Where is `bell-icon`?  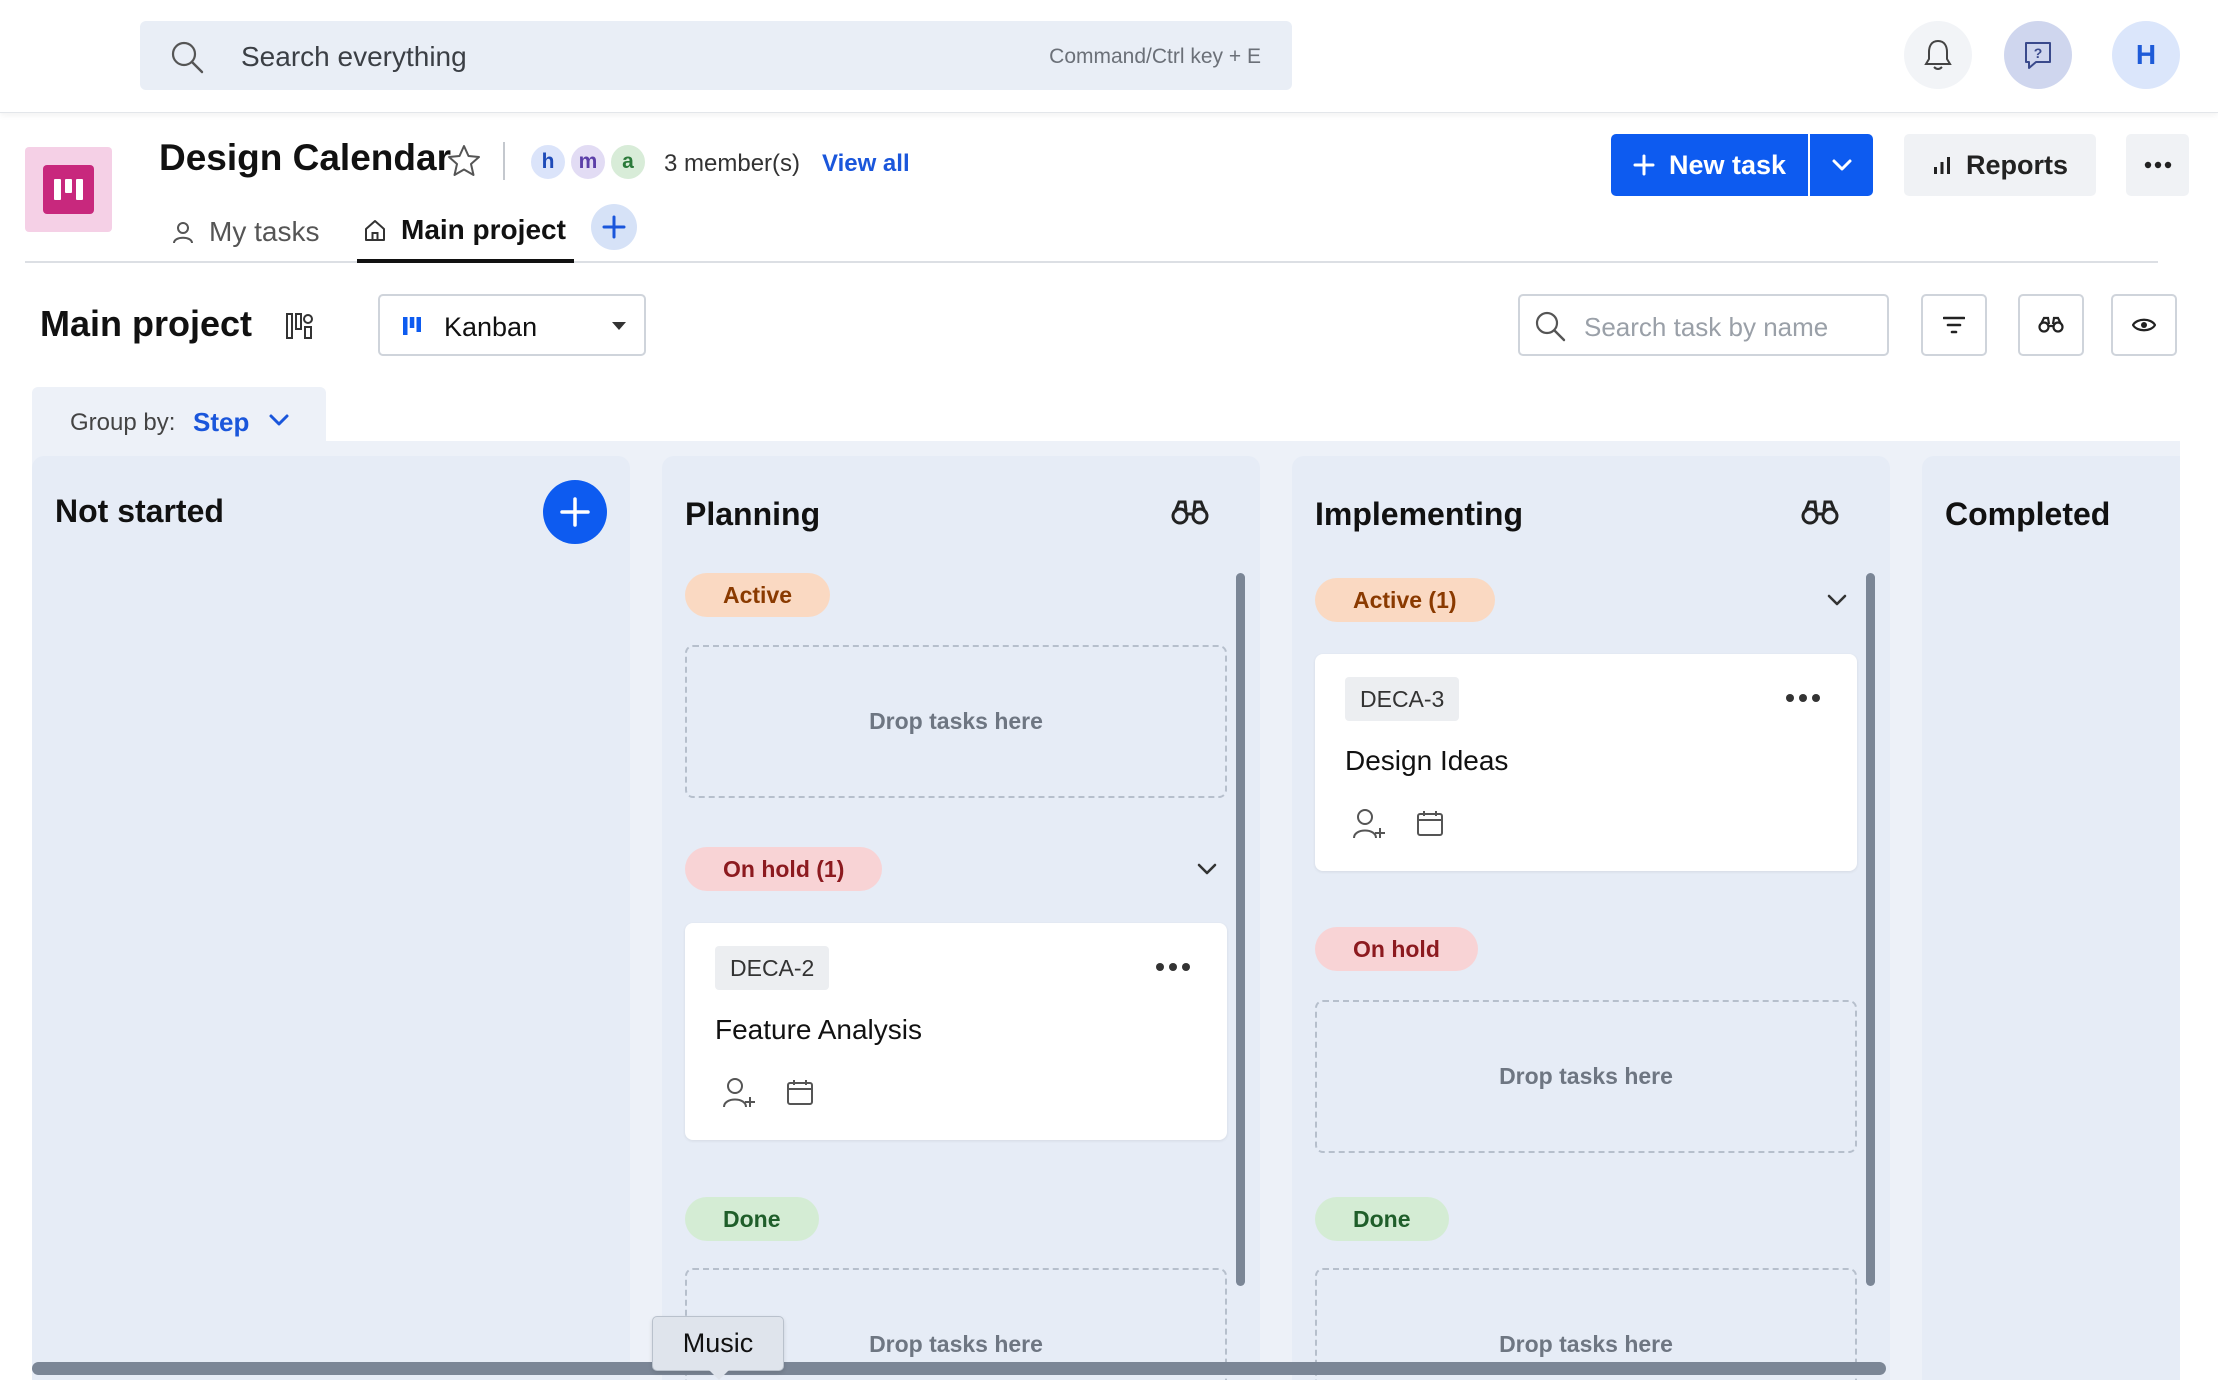 bell-icon is located at coordinates (1938, 54).